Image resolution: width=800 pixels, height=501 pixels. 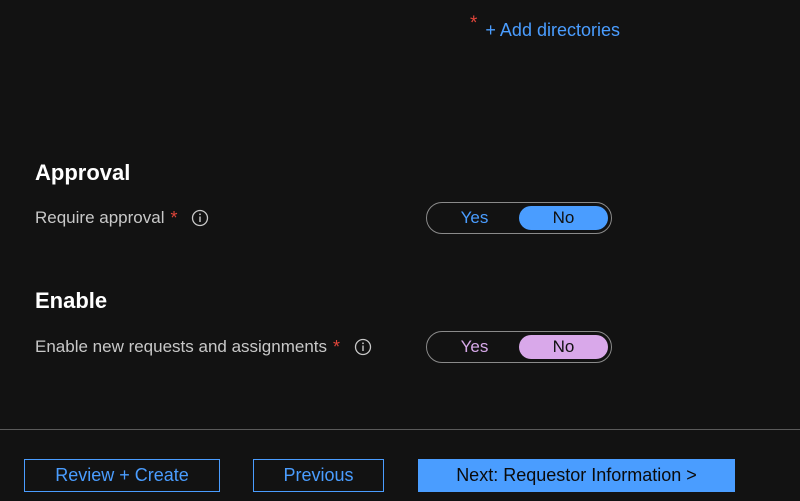 What do you see at coordinates (474, 218) in the screenshot?
I see `require-approval-yes-option: Yes` at bounding box center [474, 218].